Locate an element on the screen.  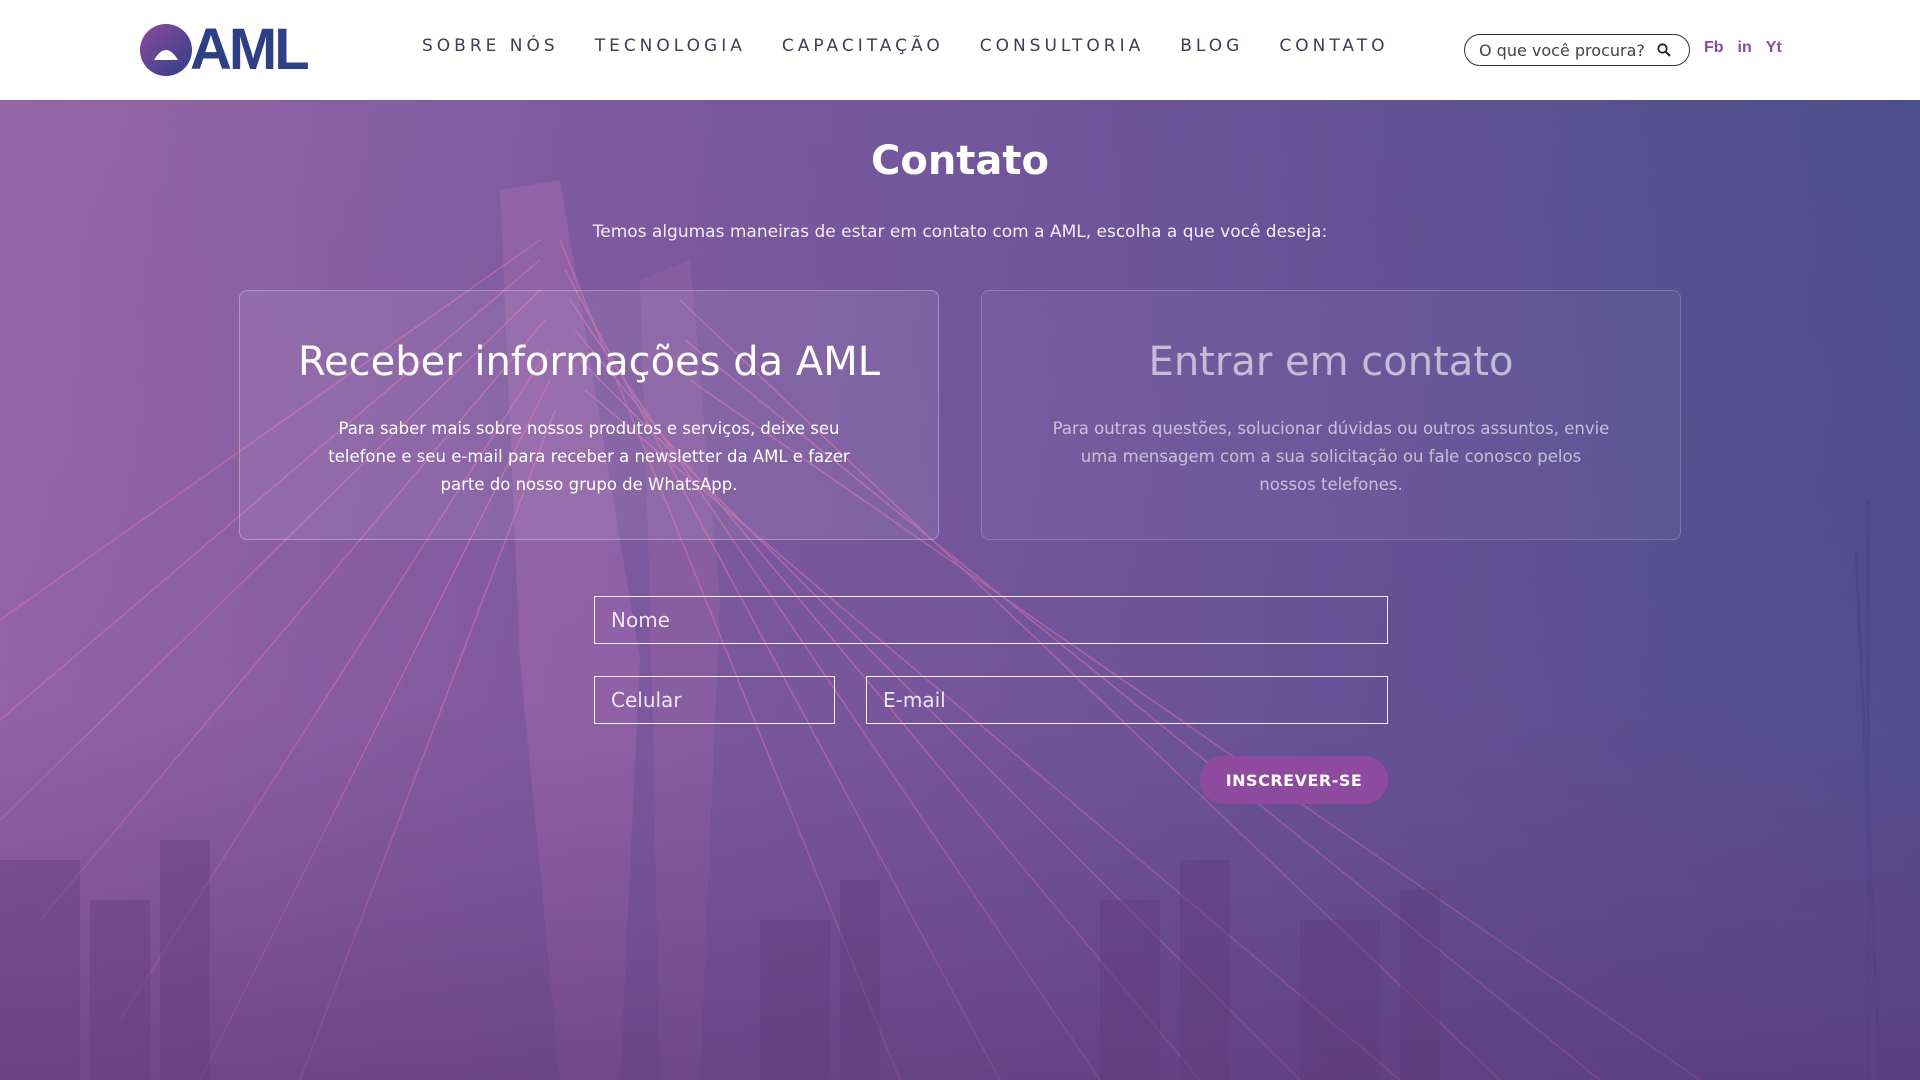
logo-mark-icon is located at coordinates (166, 50).